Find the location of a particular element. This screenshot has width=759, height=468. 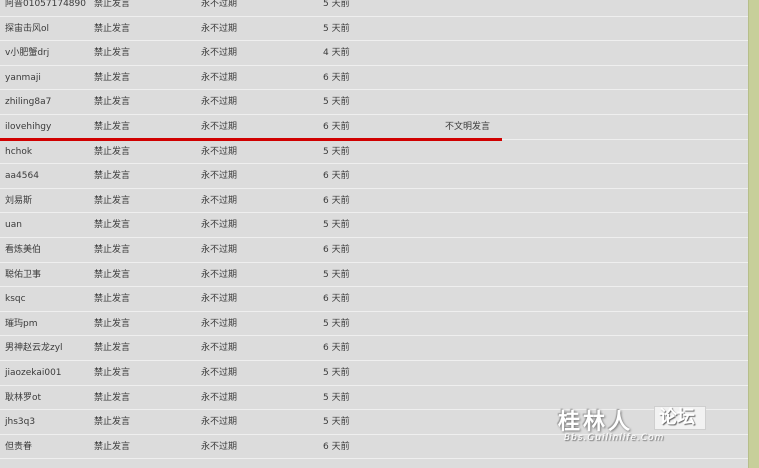

username-cell: 看炼美伯 is located at coordinates (23, 250).